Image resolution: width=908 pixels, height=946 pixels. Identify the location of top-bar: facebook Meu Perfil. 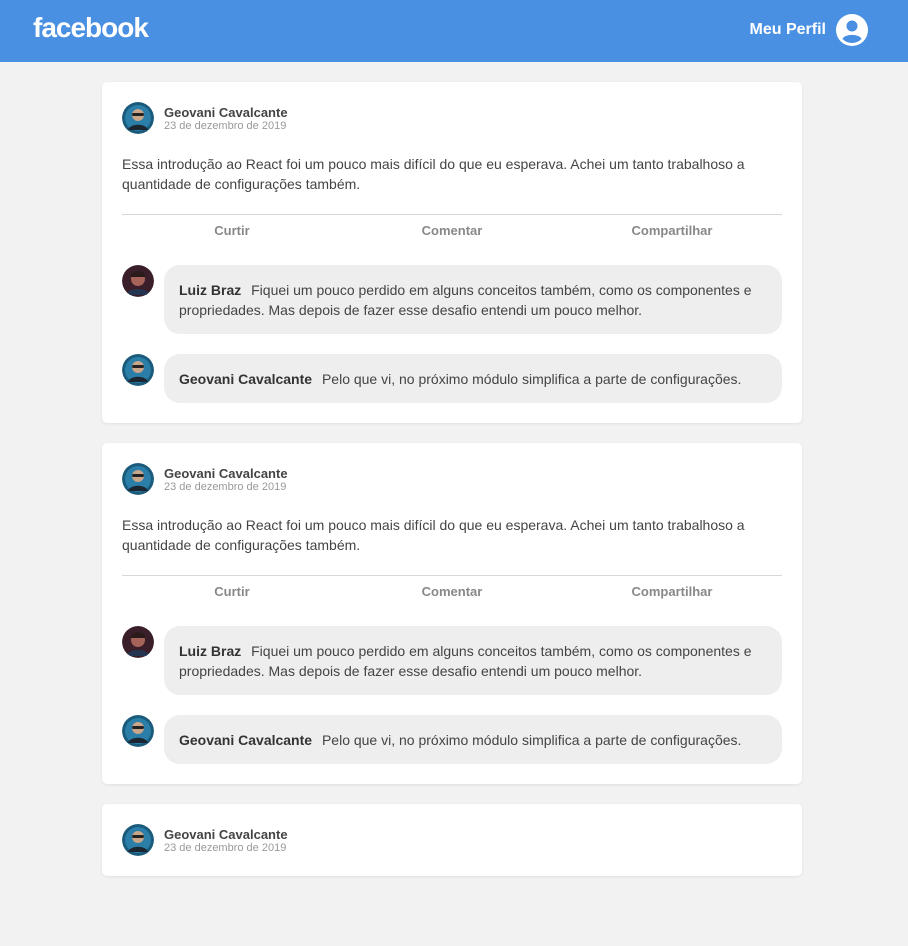
(454, 31).